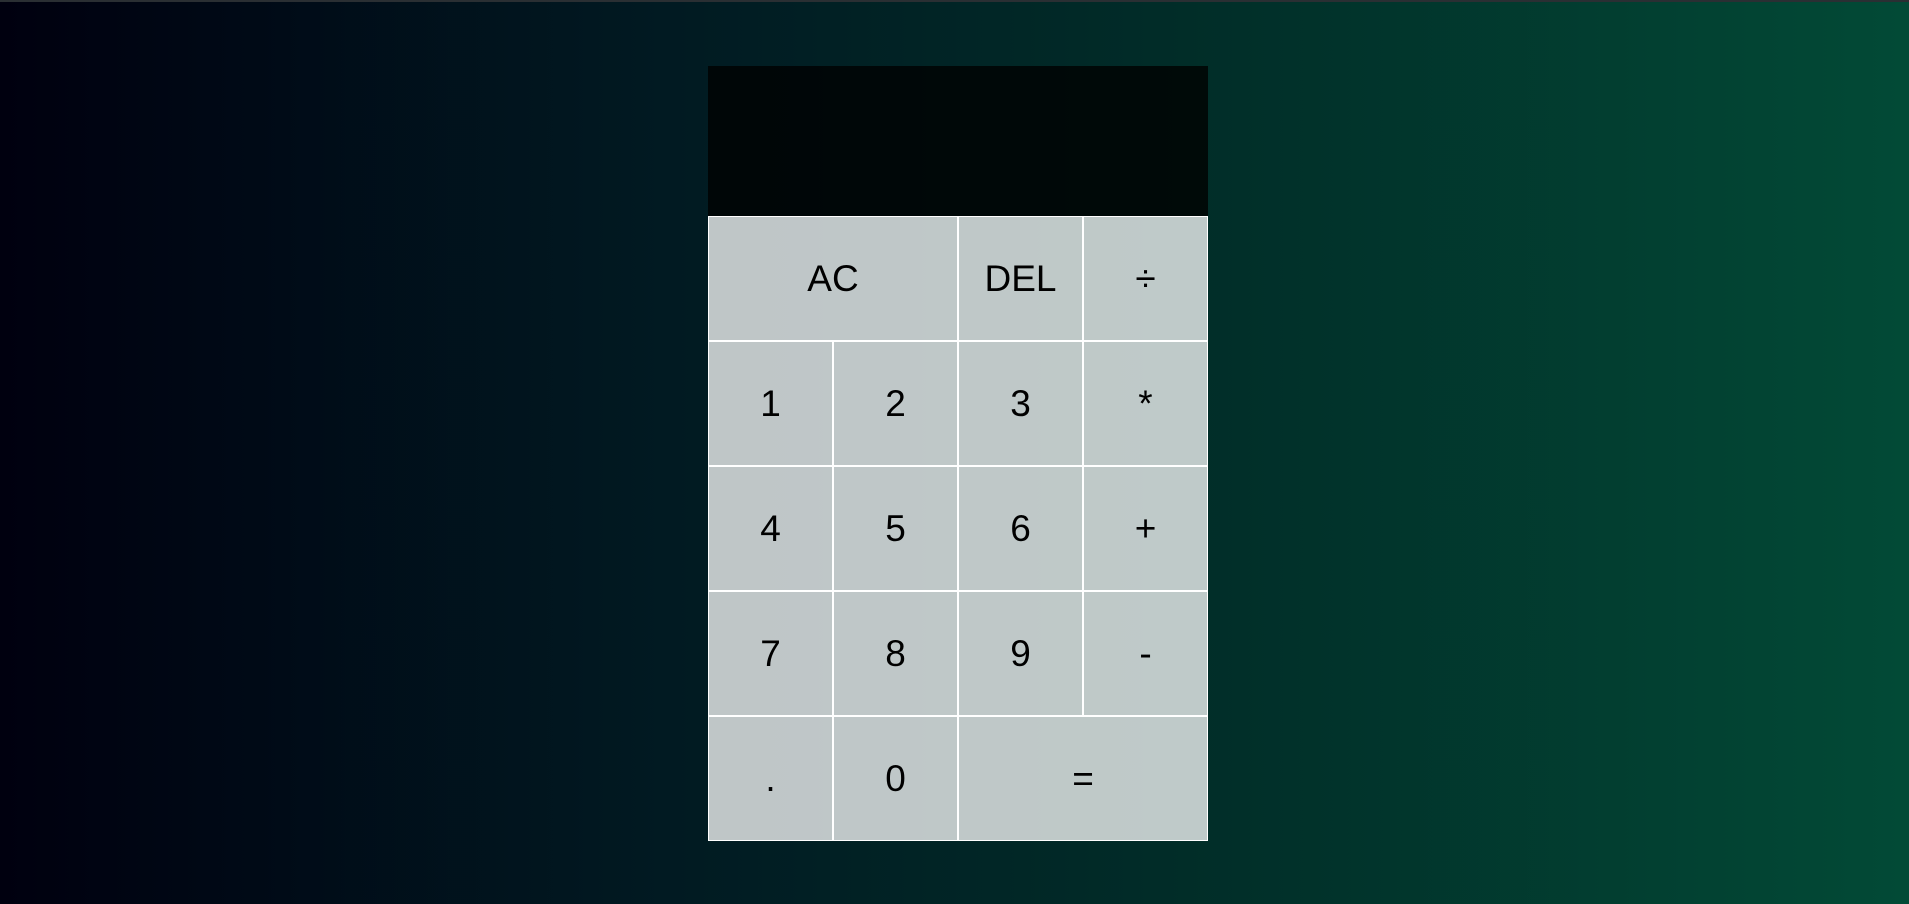  What do you see at coordinates (895, 778) in the screenshot?
I see `digit-0-button: 0` at bounding box center [895, 778].